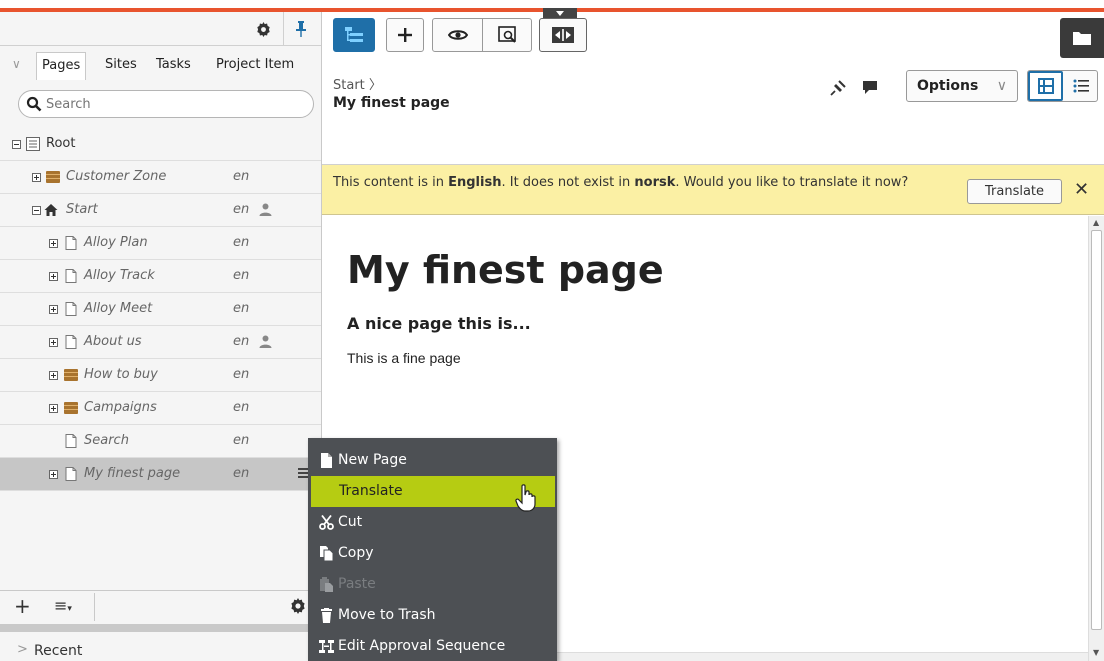 This screenshot has width=1104, height=661. I want to click on view-mode-group, so click(482, 35).